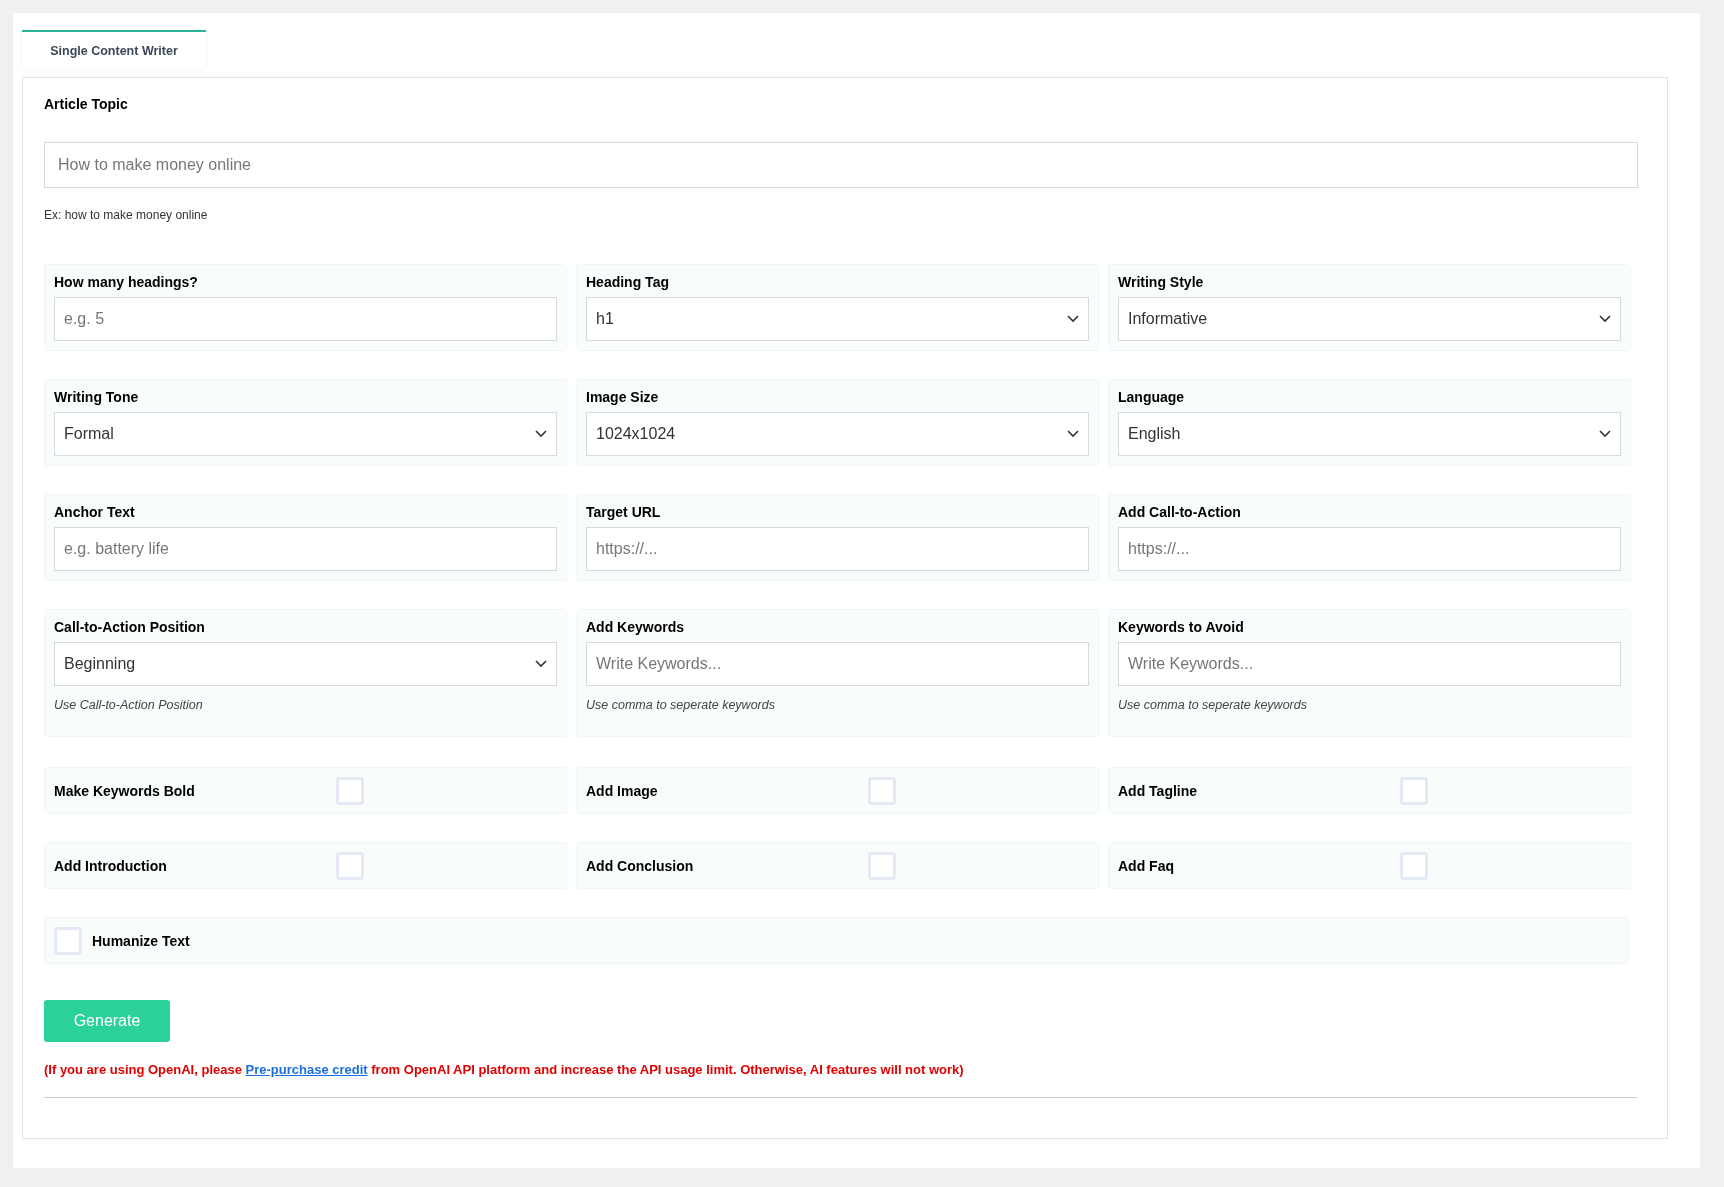  I want to click on option-label: Add Tagline, so click(1158, 790).